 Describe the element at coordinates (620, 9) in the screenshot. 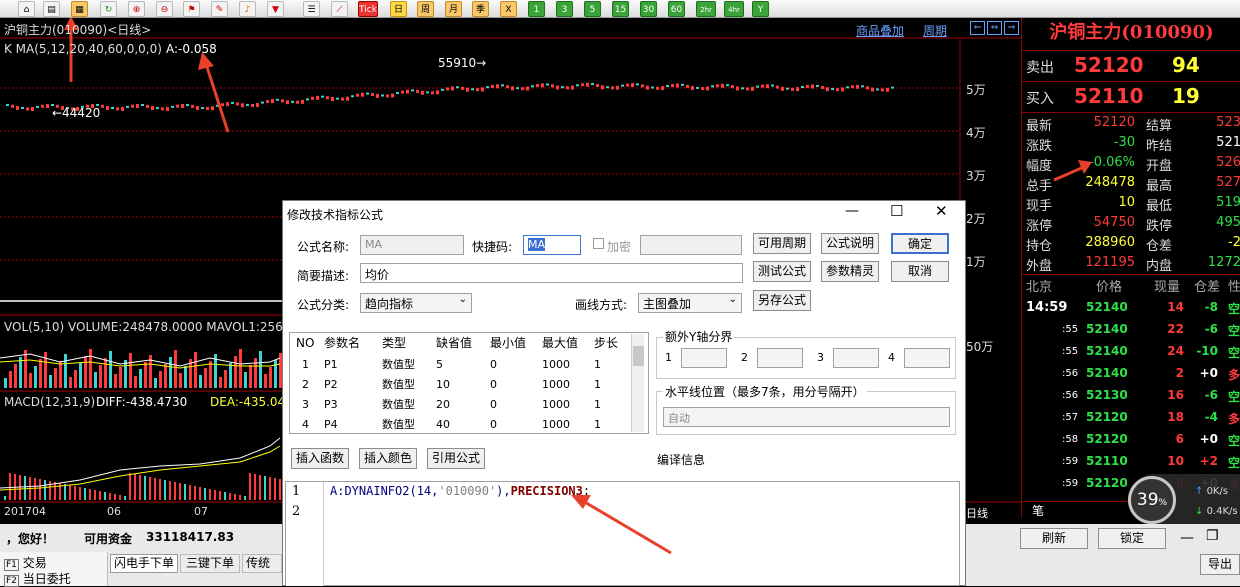

I see `min15-icon: 15` at that location.